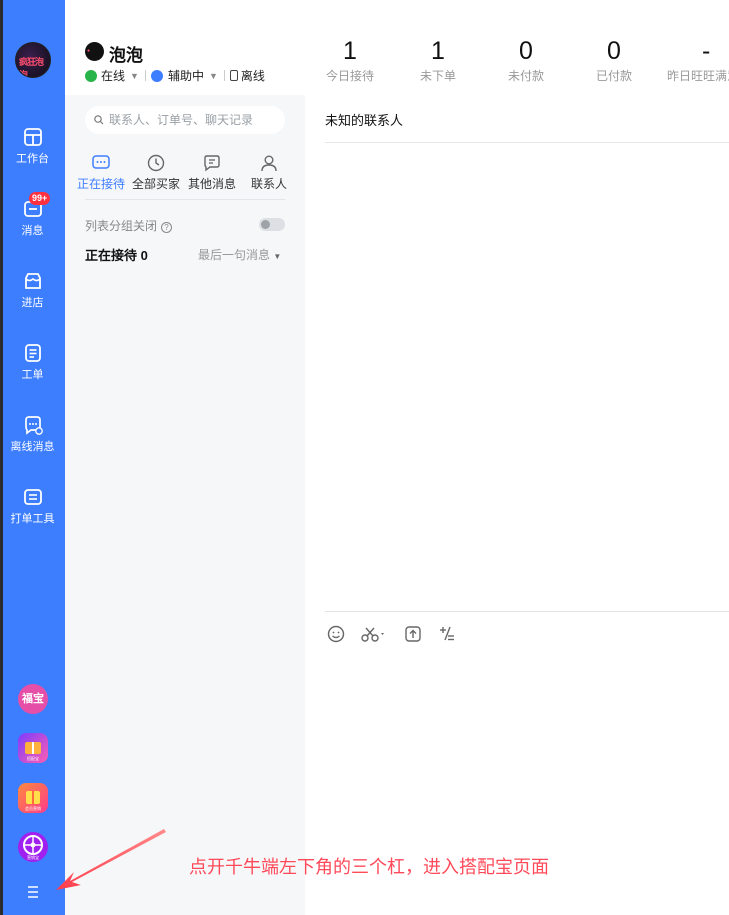 Image resolution: width=729 pixels, height=915 pixels. I want to click on sort-label: 最后一句消息, so click(234, 255).